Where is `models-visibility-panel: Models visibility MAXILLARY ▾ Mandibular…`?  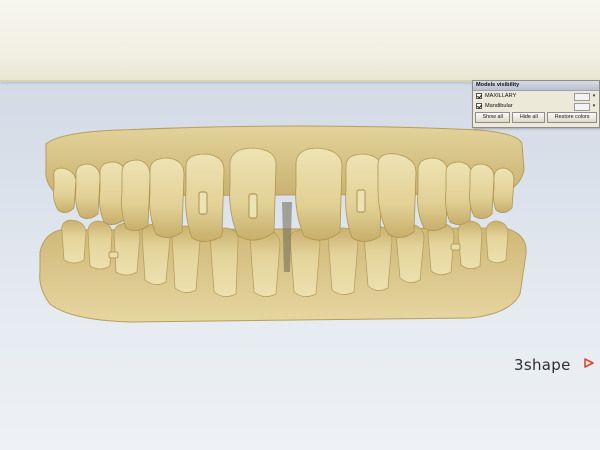
models-visibility-panel: Models visibility MAXILLARY ▾ Mandibular… is located at coordinates (536, 104).